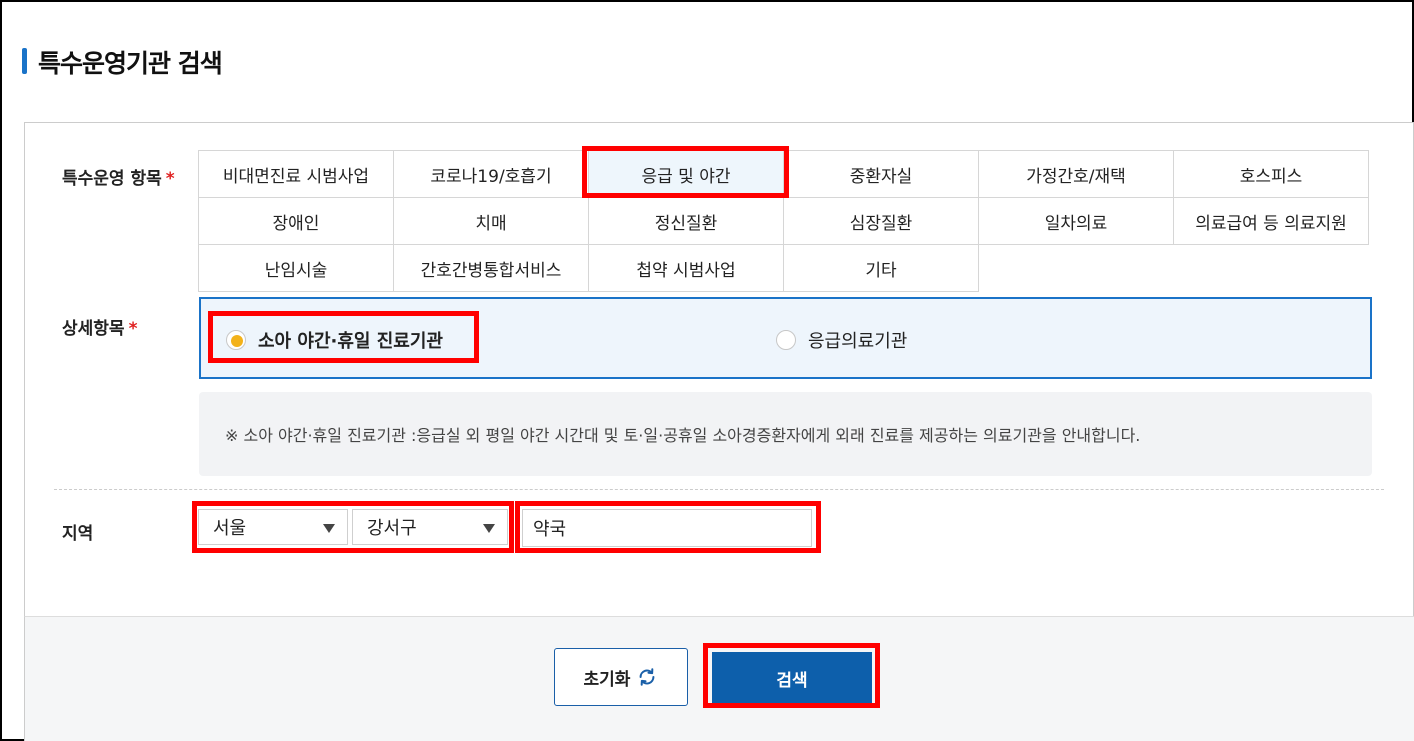  Describe the element at coordinates (296, 223) in the screenshot. I see `category-item-label: 장애인` at that location.